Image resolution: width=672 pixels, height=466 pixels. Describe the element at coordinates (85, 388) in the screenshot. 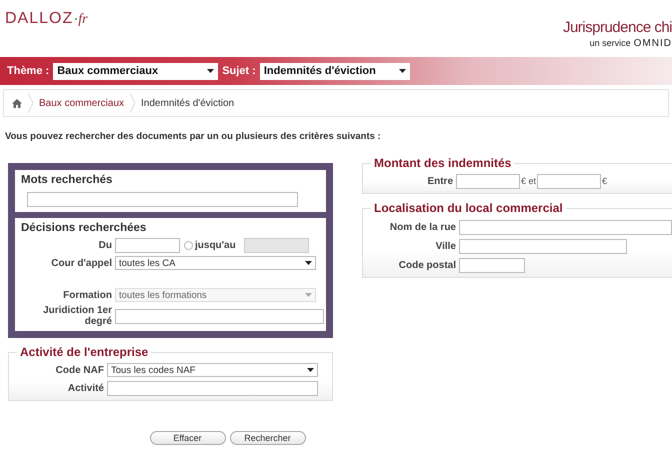

I see `field-label: Activité` at that location.